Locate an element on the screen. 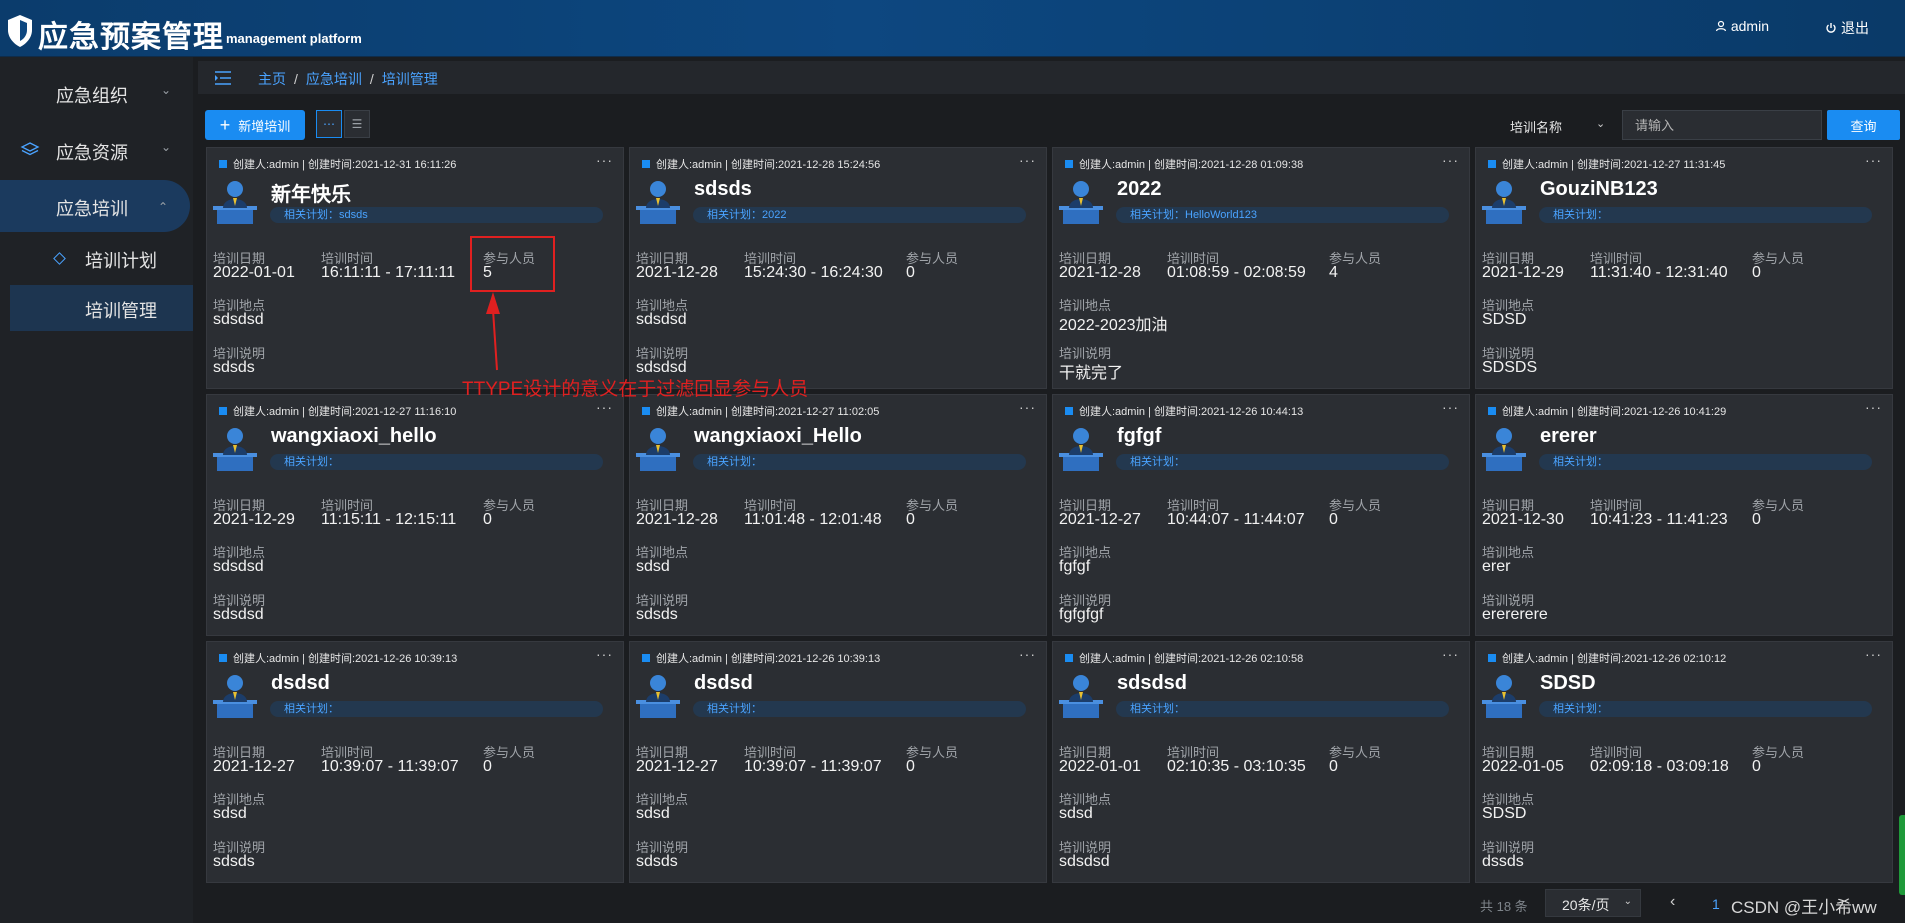  card-related-plan: 相关计划：sdsds is located at coordinates (436, 215).